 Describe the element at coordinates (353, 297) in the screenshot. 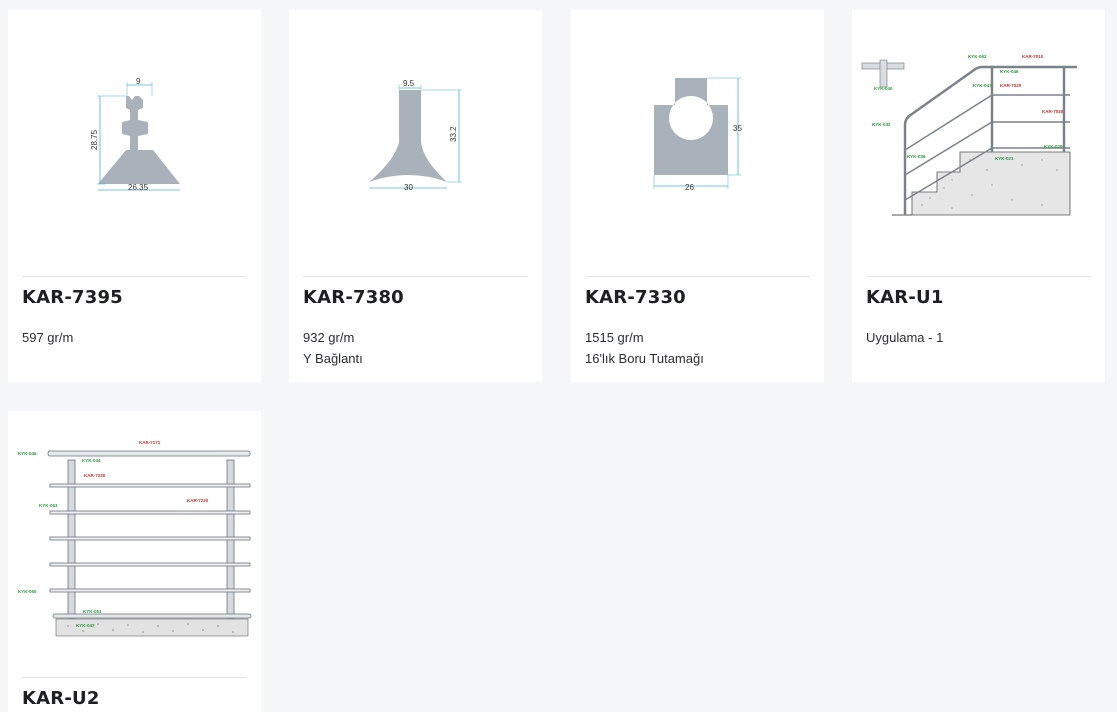

I see `product-title: KAR-7380` at that location.